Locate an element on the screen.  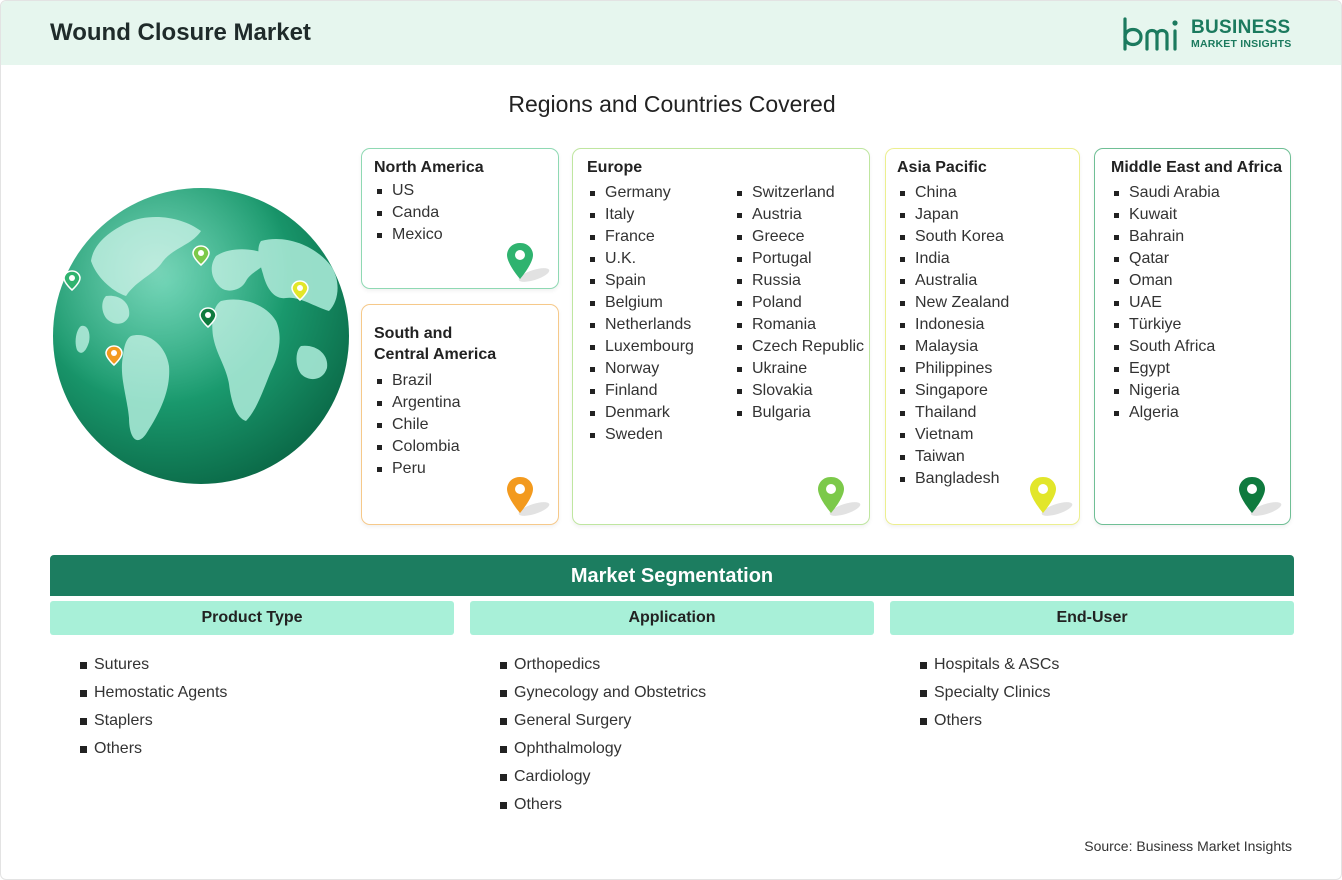
list-item: Poland is located at coordinates (799, 303).